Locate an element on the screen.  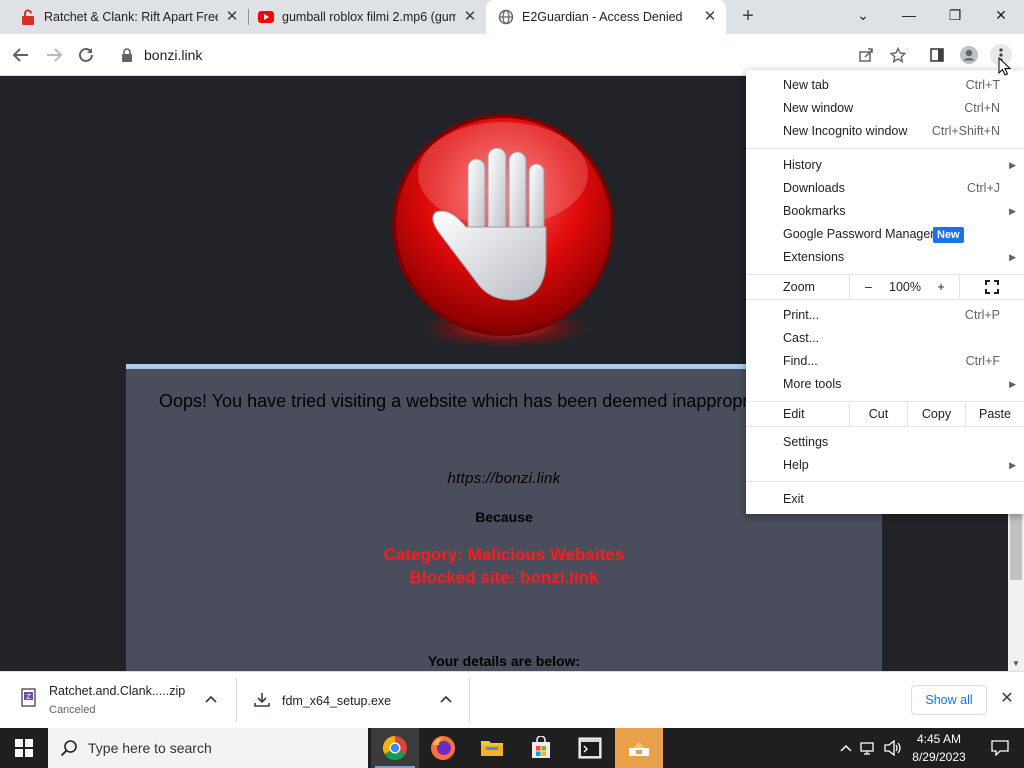
chrome-icon is located at coordinates (394, 748).